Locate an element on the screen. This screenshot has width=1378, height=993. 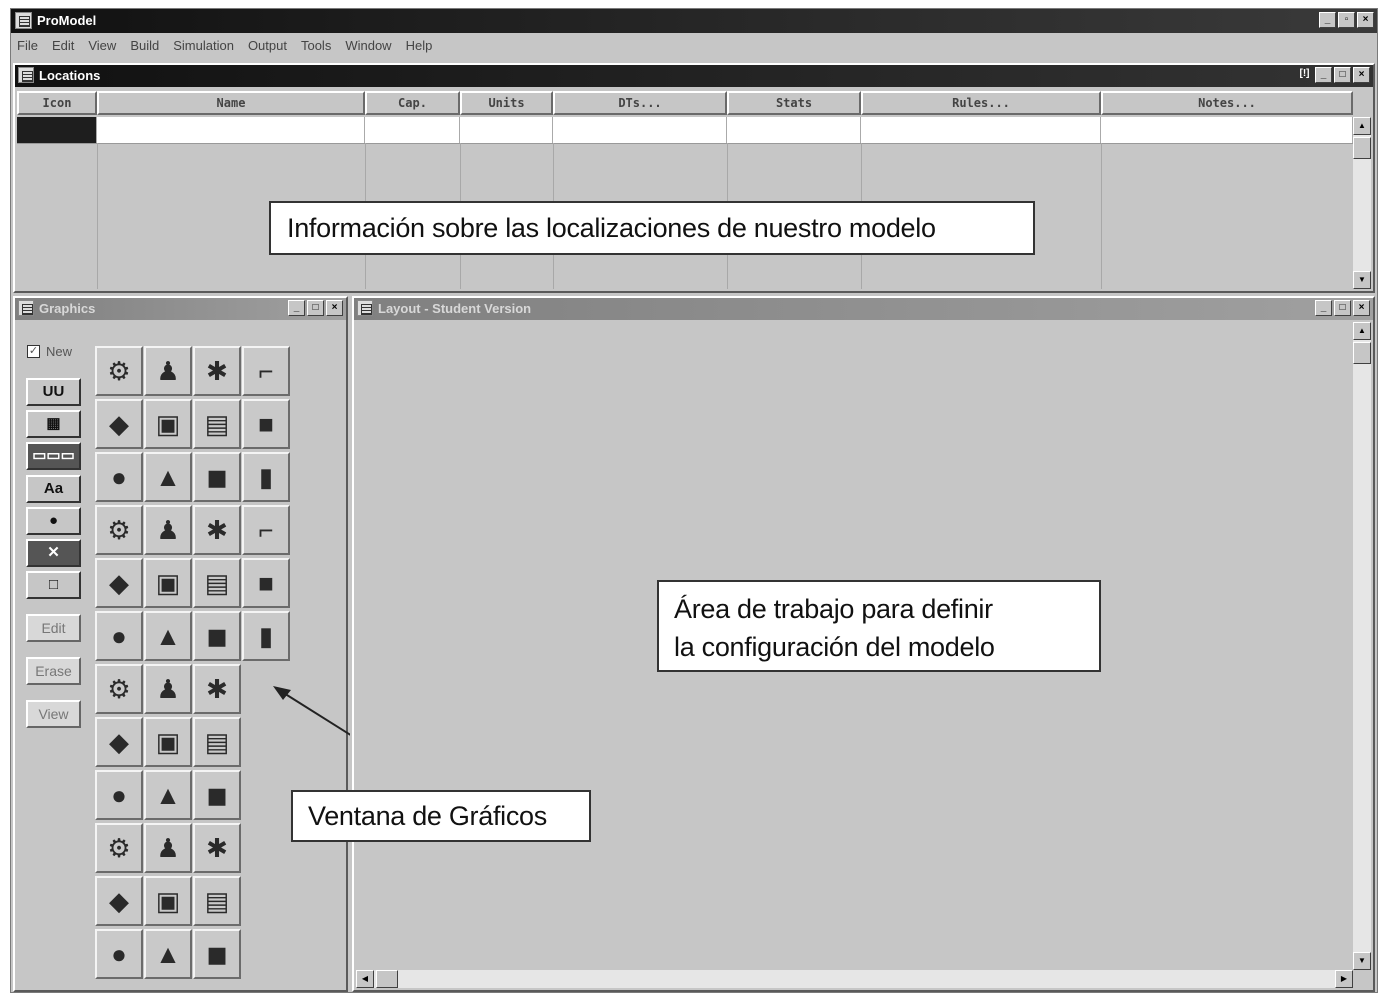
view-button: View is located at coordinates (53, 714).